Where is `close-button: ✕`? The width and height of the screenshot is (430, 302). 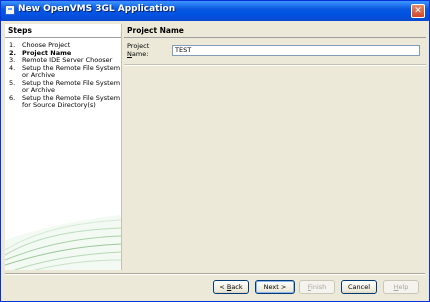 close-button: ✕ is located at coordinates (418, 11).